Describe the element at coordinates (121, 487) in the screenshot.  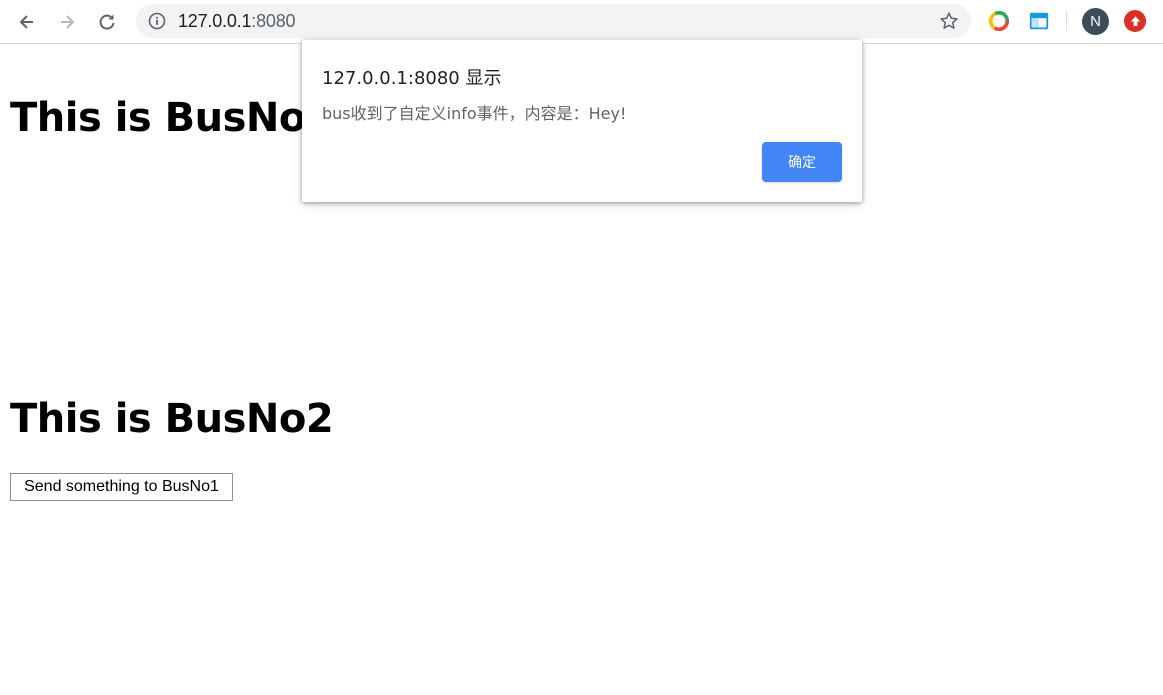
I see `send-to-busno1-button: Send something to BusNo1` at that location.